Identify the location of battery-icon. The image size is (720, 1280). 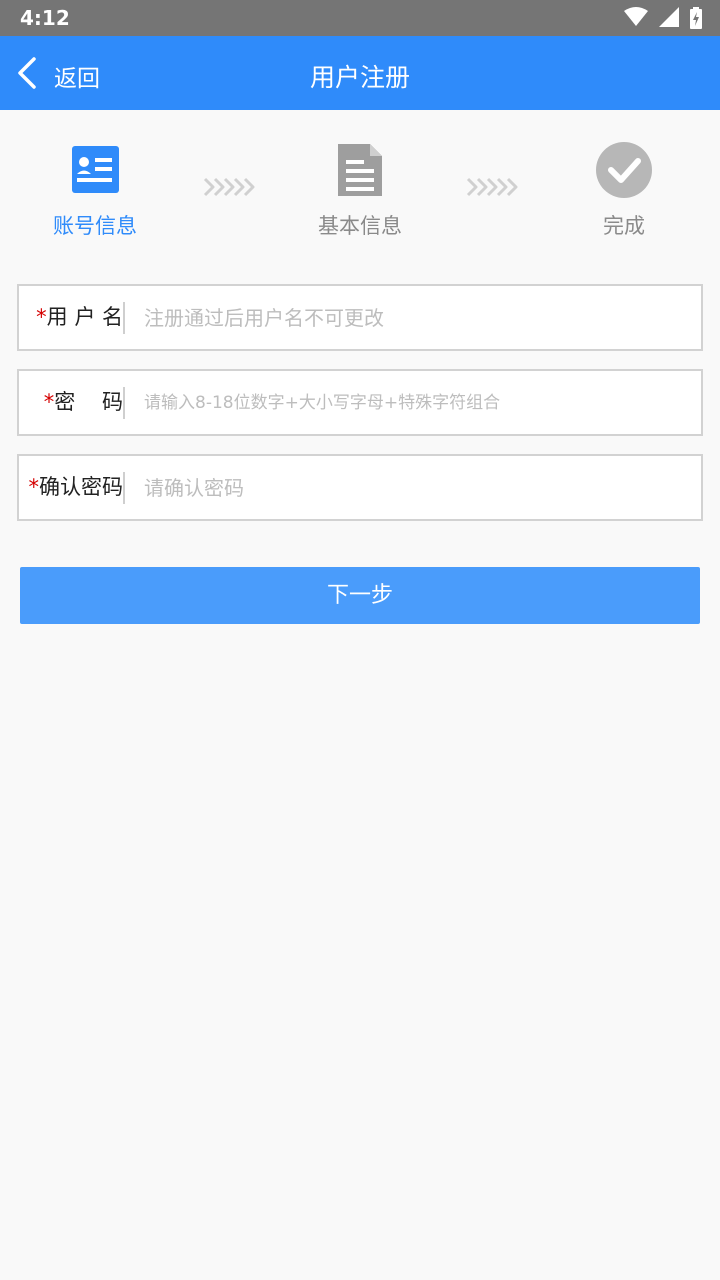
(696, 18).